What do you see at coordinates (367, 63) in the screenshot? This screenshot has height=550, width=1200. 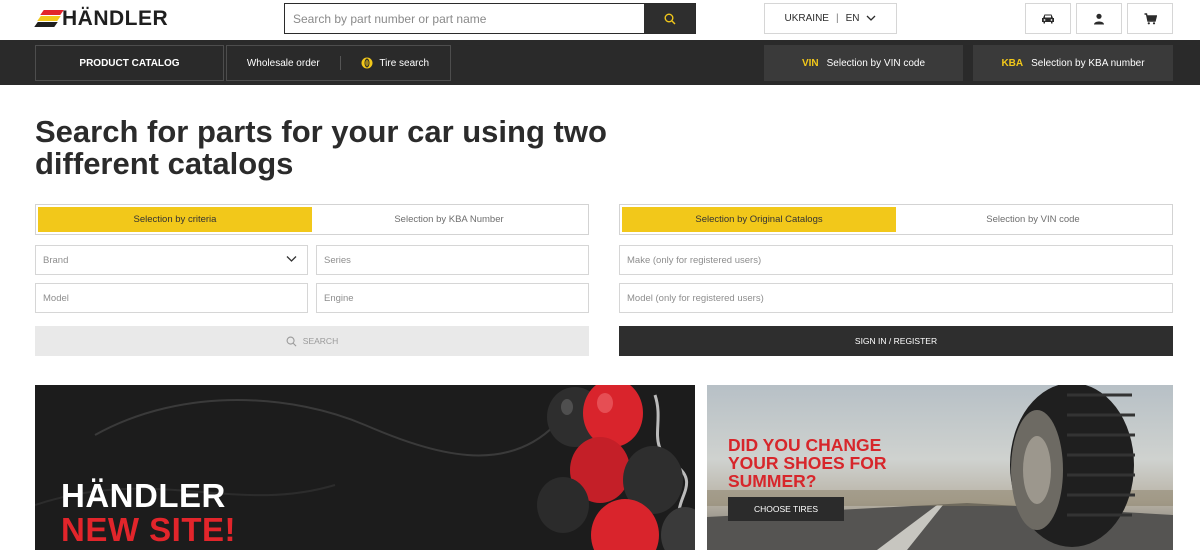 I see `tire-icon` at bounding box center [367, 63].